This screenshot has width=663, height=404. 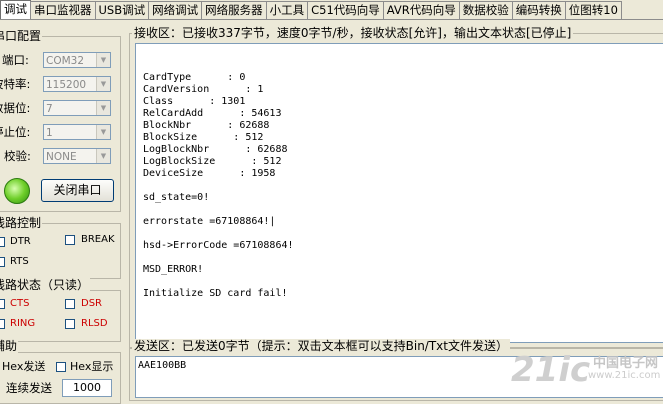 I want to click on hex-send-label: Hex发送, so click(x=24, y=366).